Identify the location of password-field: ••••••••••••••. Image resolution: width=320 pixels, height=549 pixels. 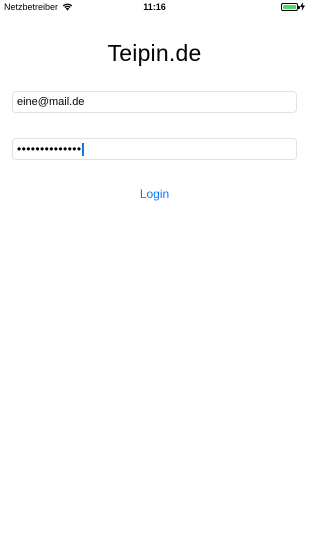
(154, 149).